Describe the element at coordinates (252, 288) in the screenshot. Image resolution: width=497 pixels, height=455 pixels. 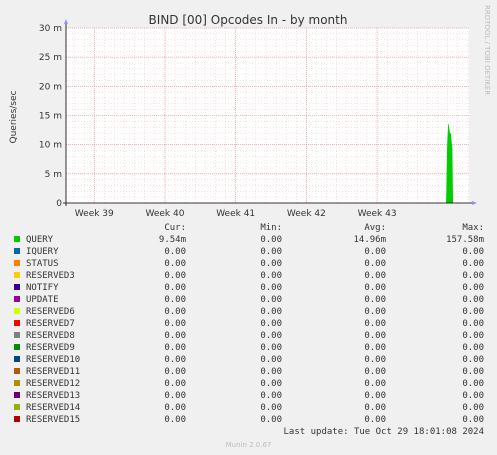
I see `legend-row-notify: NOTIFY 0.00 0.00 0.00 0.00` at that location.